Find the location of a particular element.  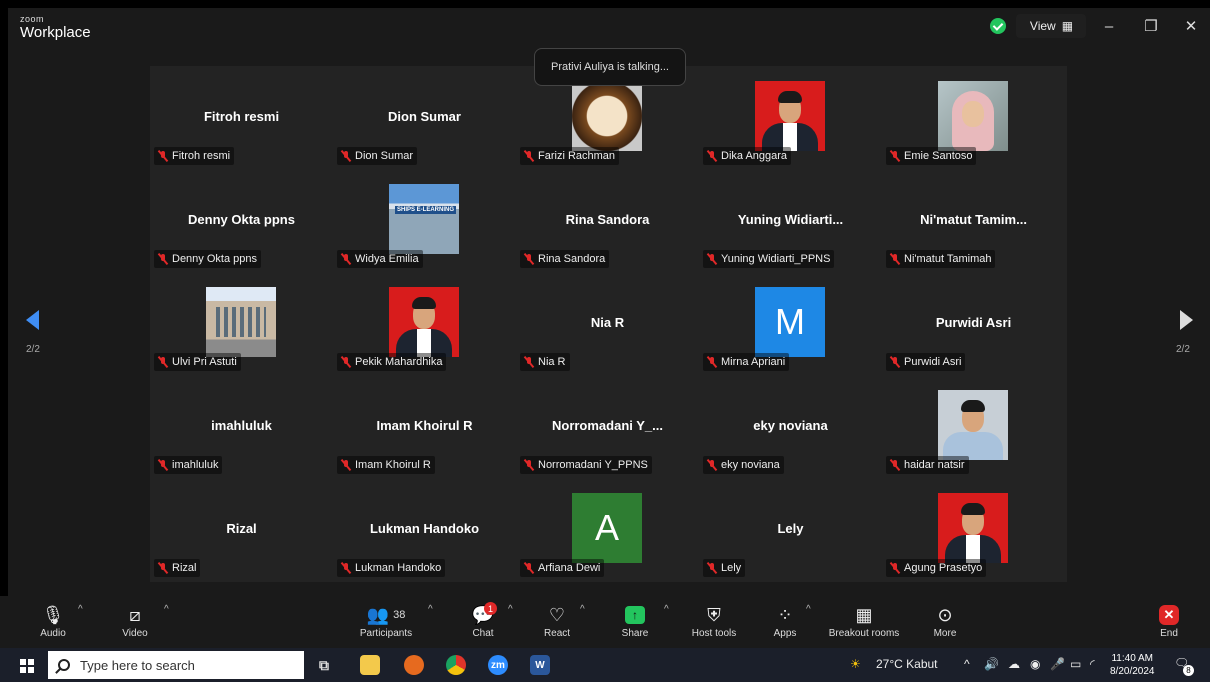

camera-tray-icon: ◉ is located at coordinates (1035, 664).